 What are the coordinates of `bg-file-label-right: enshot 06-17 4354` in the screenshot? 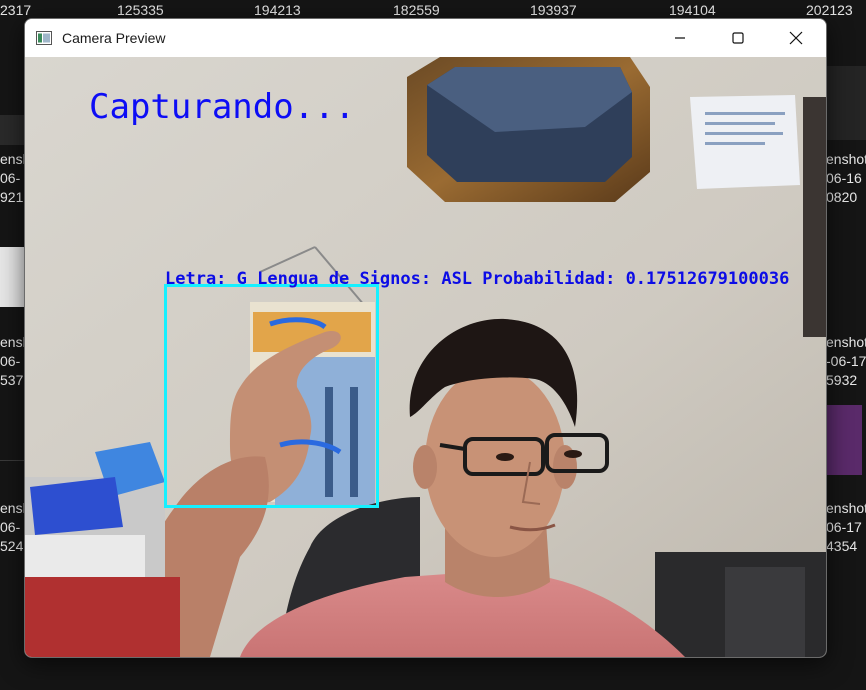 It's located at (846, 527).